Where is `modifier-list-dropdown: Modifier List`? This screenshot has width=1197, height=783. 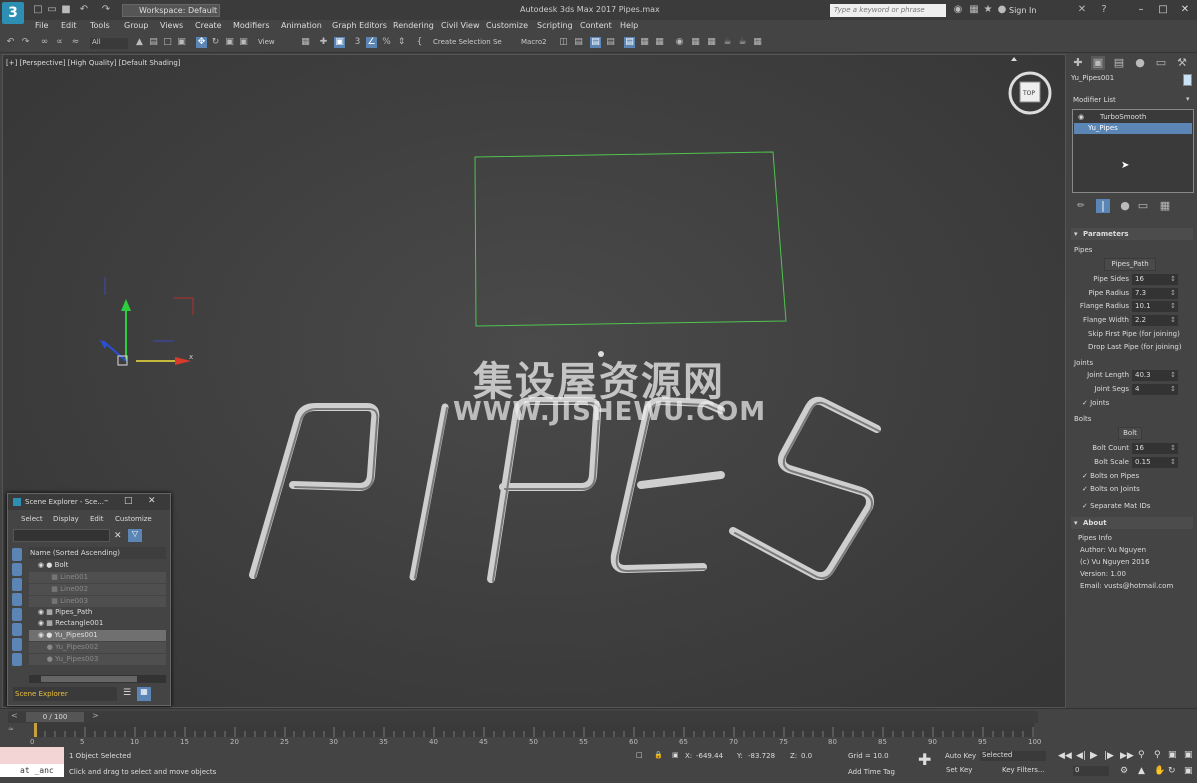
modifier-list-dropdown: Modifier List is located at coordinates (1094, 100).